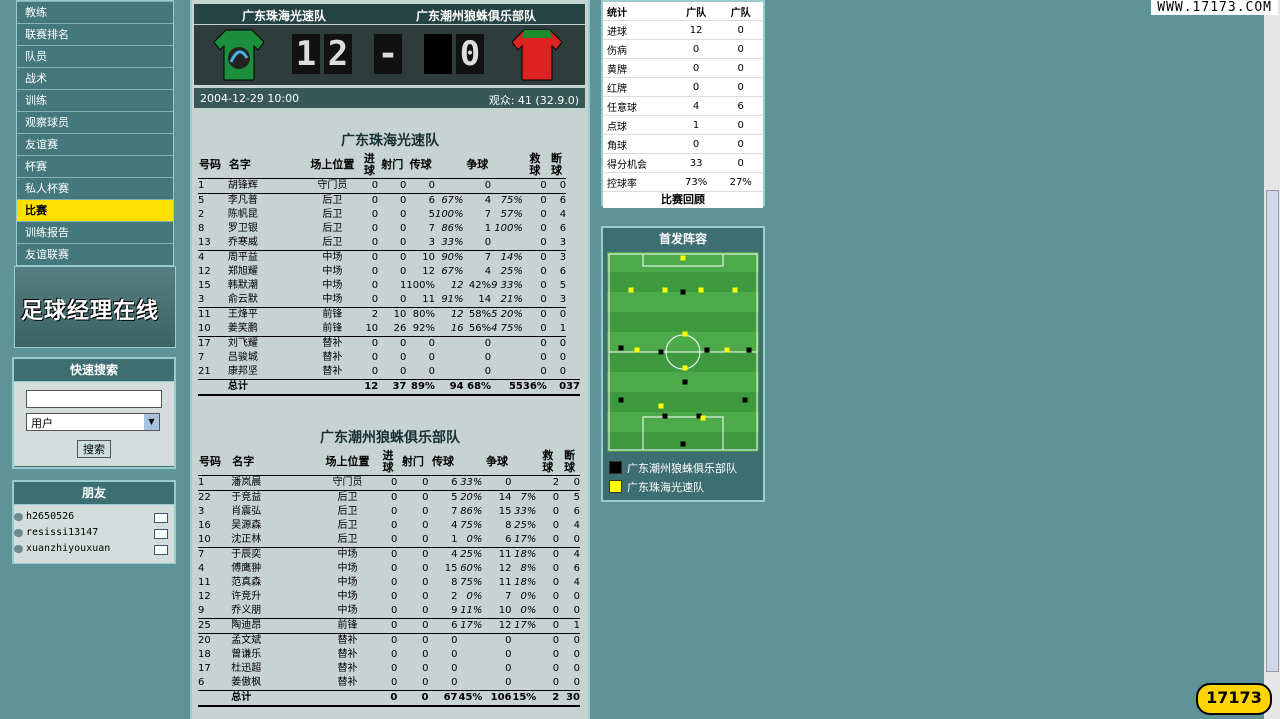 This screenshot has width=1280, height=719. Describe the element at coordinates (95, 144) in the screenshot. I see `nav-item: 友谊赛` at that location.